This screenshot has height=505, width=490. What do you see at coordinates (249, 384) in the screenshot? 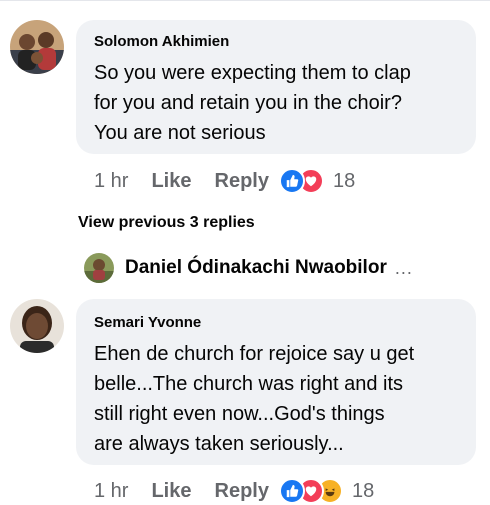
I see `comment-text-line: belle...The church was right and its` at bounding box center [249, 384].